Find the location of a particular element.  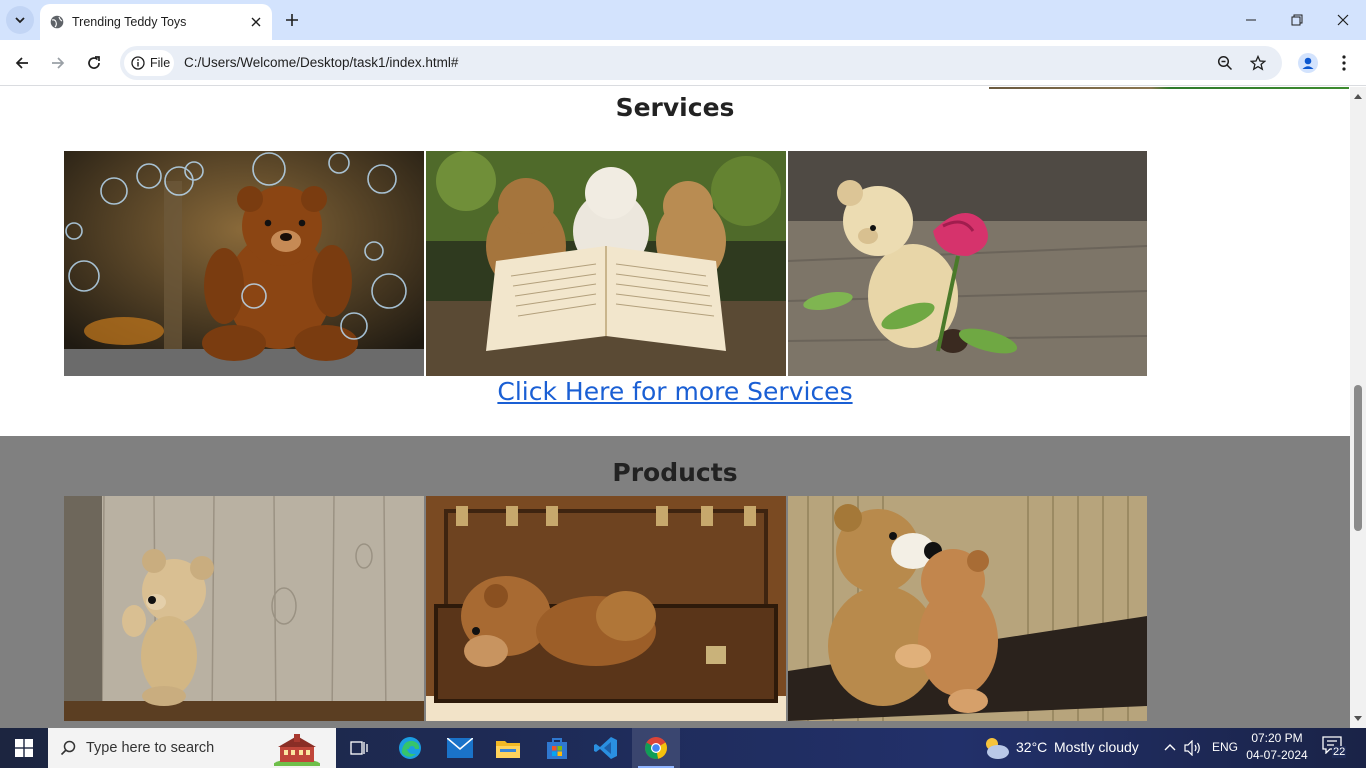

scroll-up-arrow-icon is located at coordinates (1358, 96).